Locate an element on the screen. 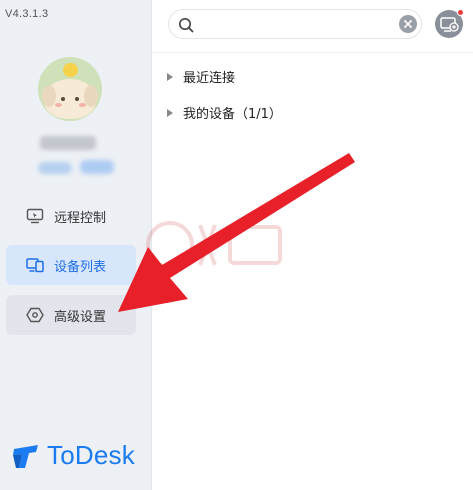  sidebar-item-remote-control: 远程控制 is located at coordinates (71, 216).